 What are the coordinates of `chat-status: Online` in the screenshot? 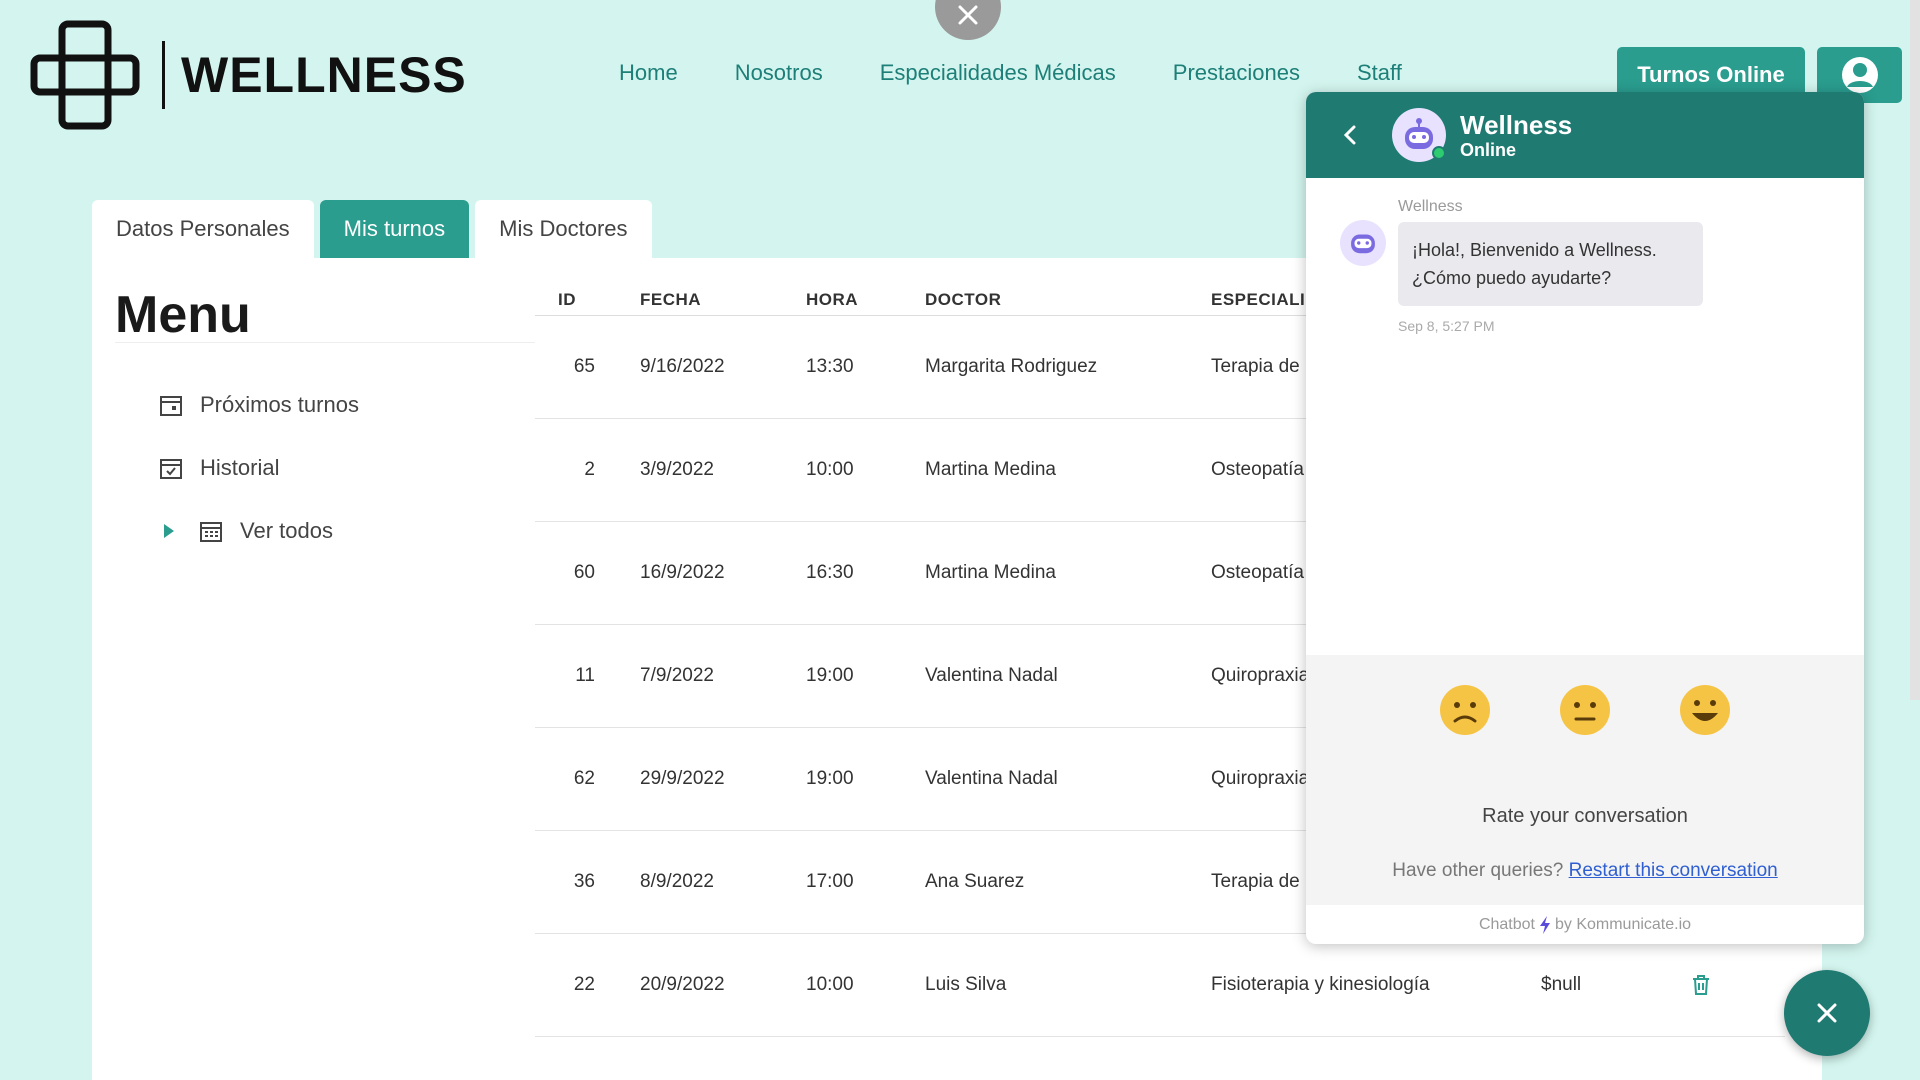 It's located at (1488, 149).